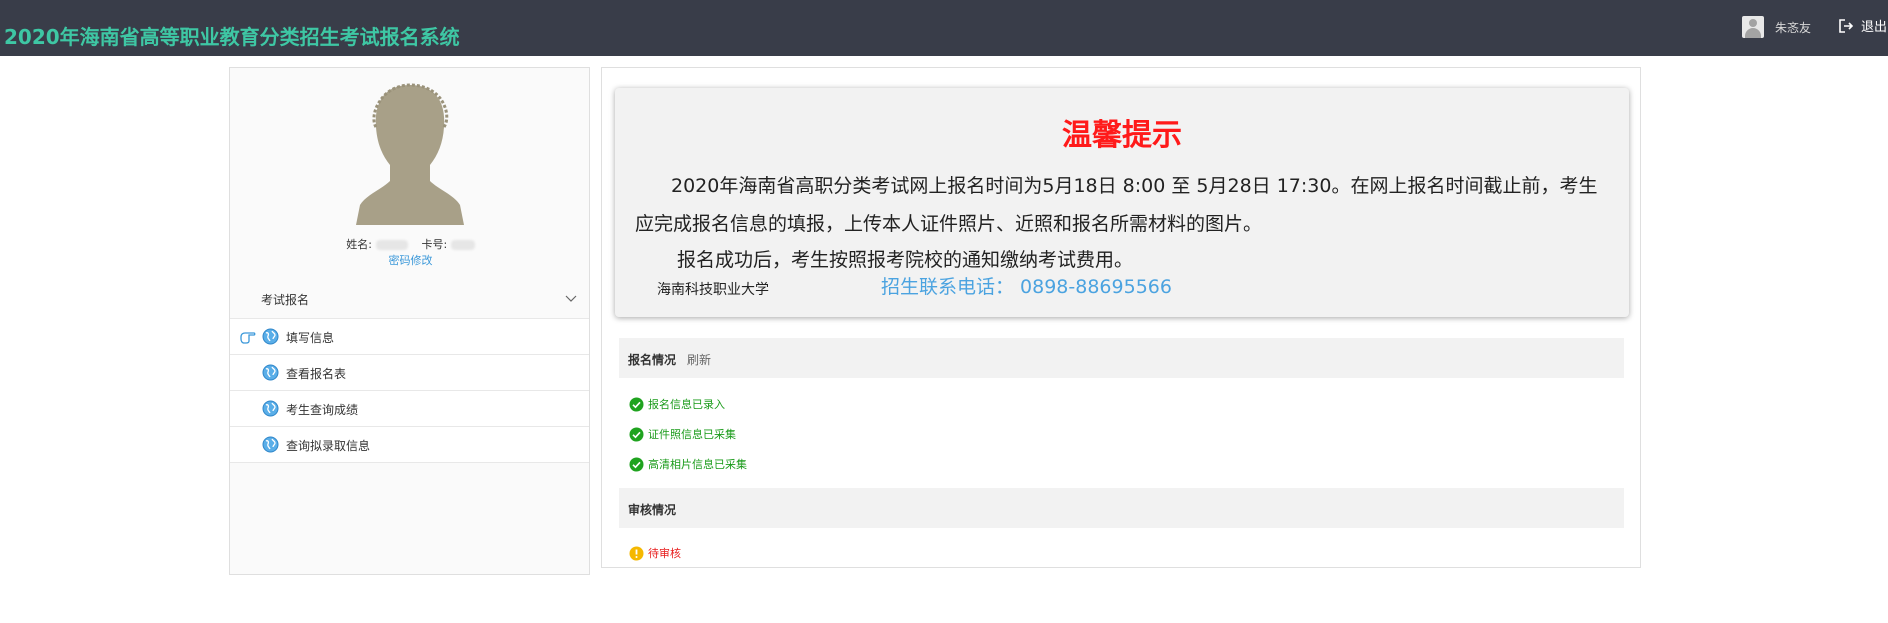 Image resolution: width=1888 pixels, height=623 pixels. What do you see at coordinates (434, 244) in the screenshot?
I see `card-label: 卡号:` at bounding box center [434, 244].